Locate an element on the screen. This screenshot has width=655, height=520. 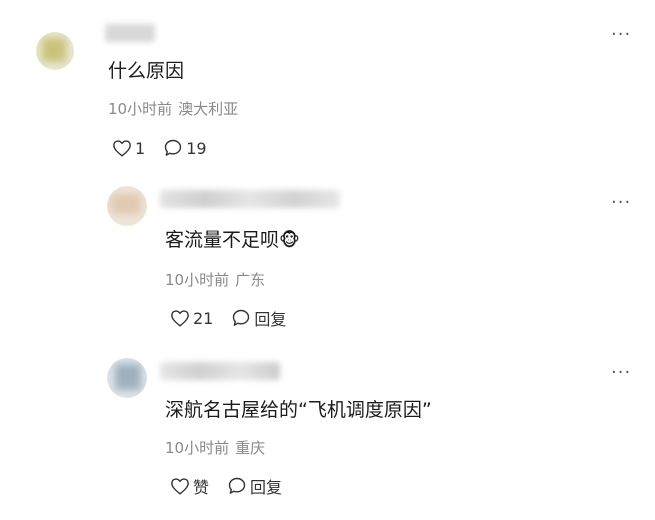
like-button: 赞 is located at coordinates (189, 486).